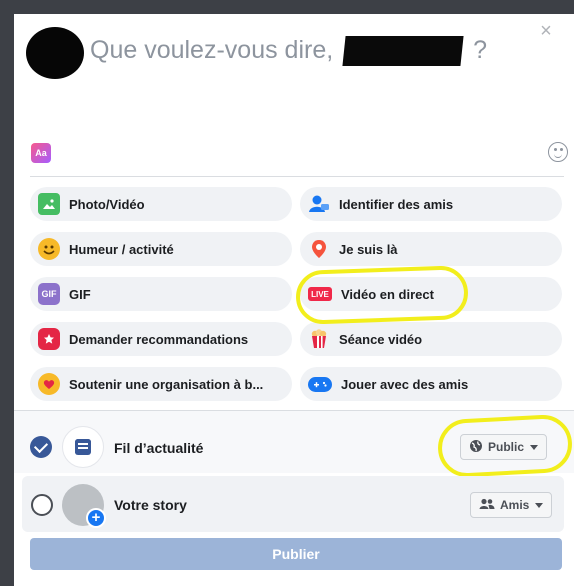  What do you see at coordinates (487, 505) in the screenshot?
I see `friends-icon` at bounding box center [487, 505].